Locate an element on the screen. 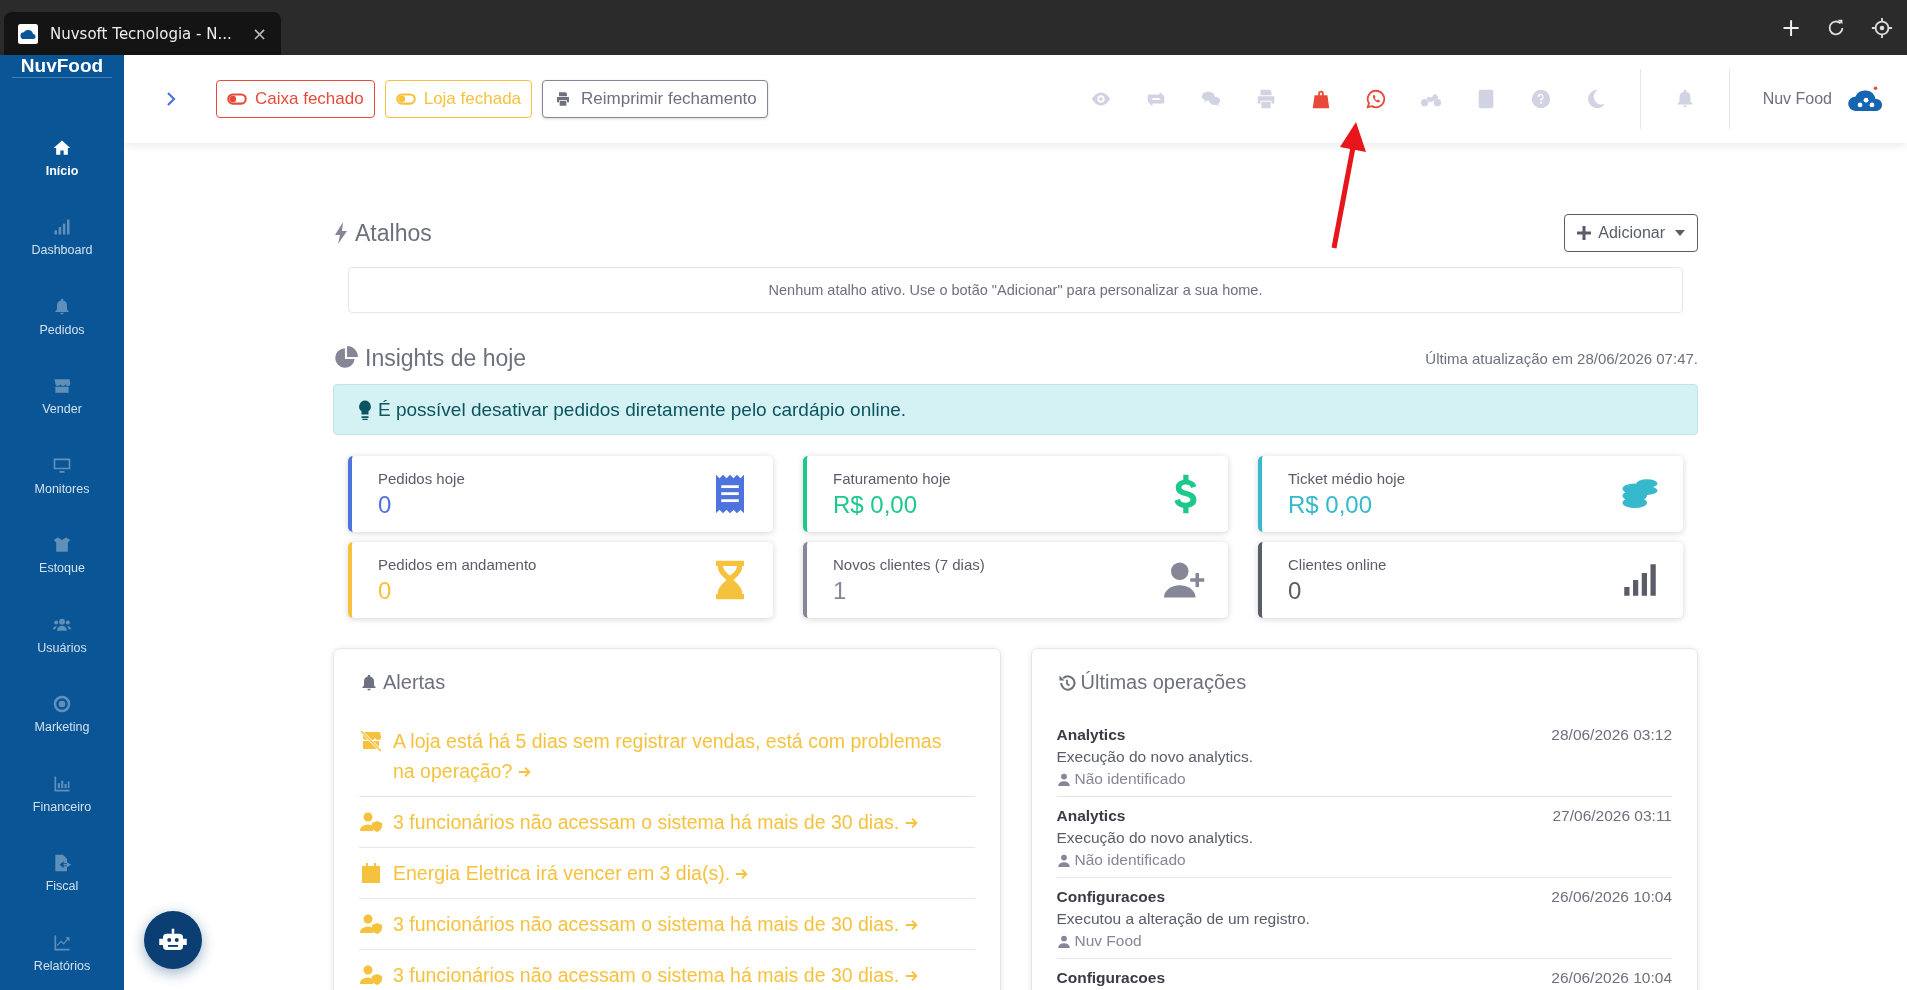 This screenshot has height=990, width=1907. sidebar-item: Financeiro is located at coordinates (62, 794).